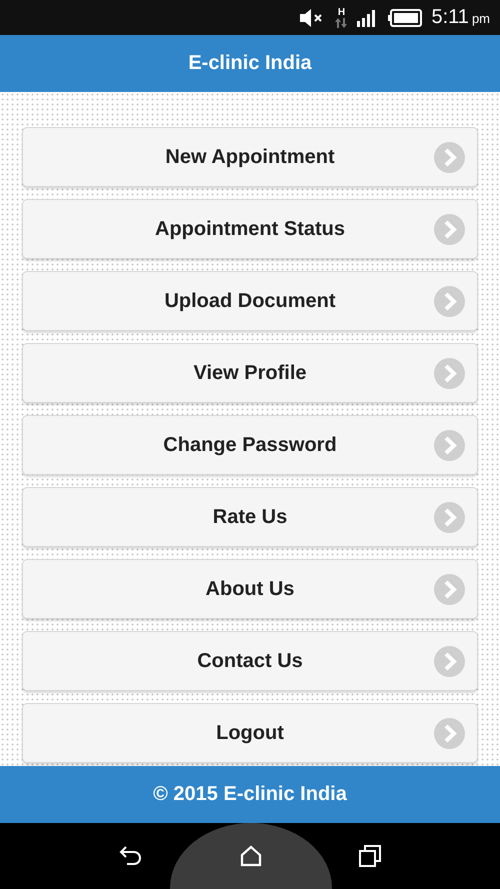 The width and height of the screenshot is (500, 889). Describe the element at coordinates (405, 17) in the screenshot. I see `battery-icon` at that location.